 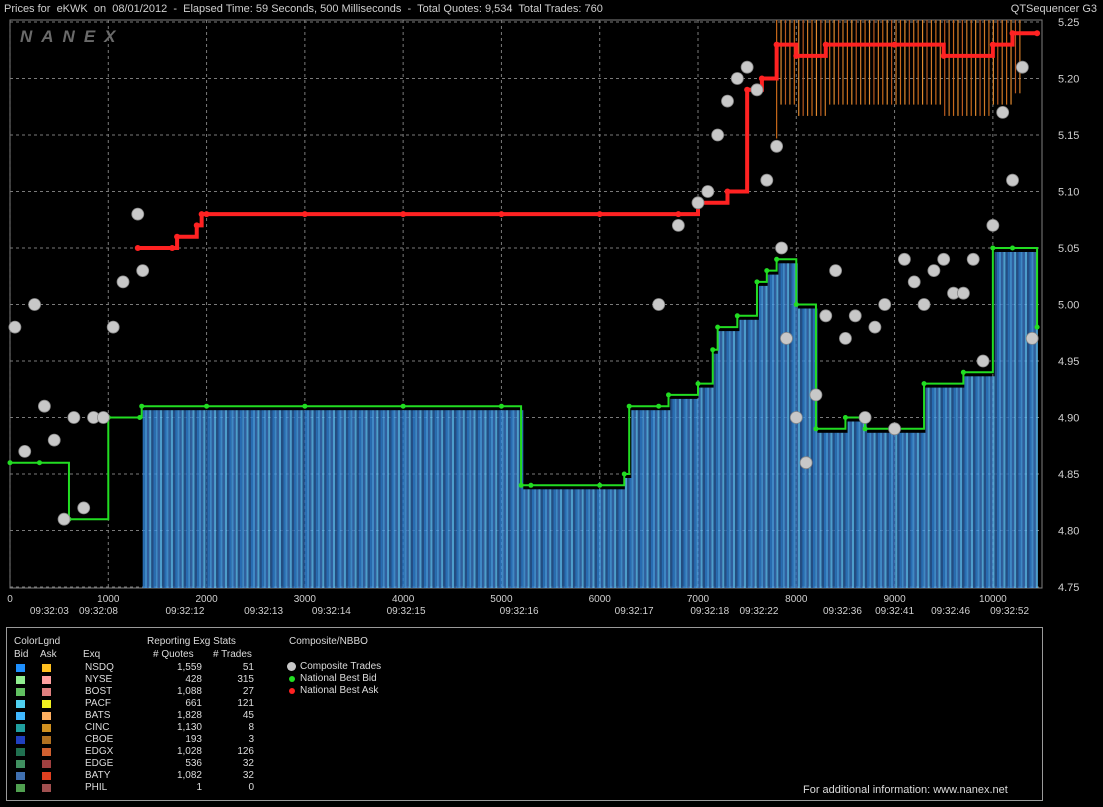 I want to click on exchange-quotes: 428, so click(x=193, y=679).